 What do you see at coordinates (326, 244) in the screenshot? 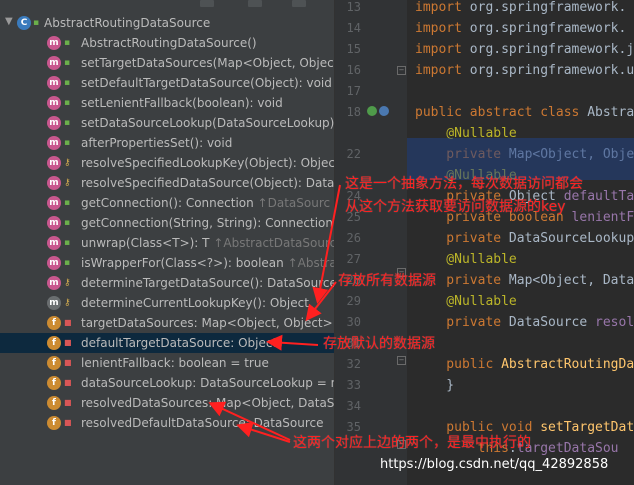
I see `arrow-to-determine-key` at bounding box center [326, 244].